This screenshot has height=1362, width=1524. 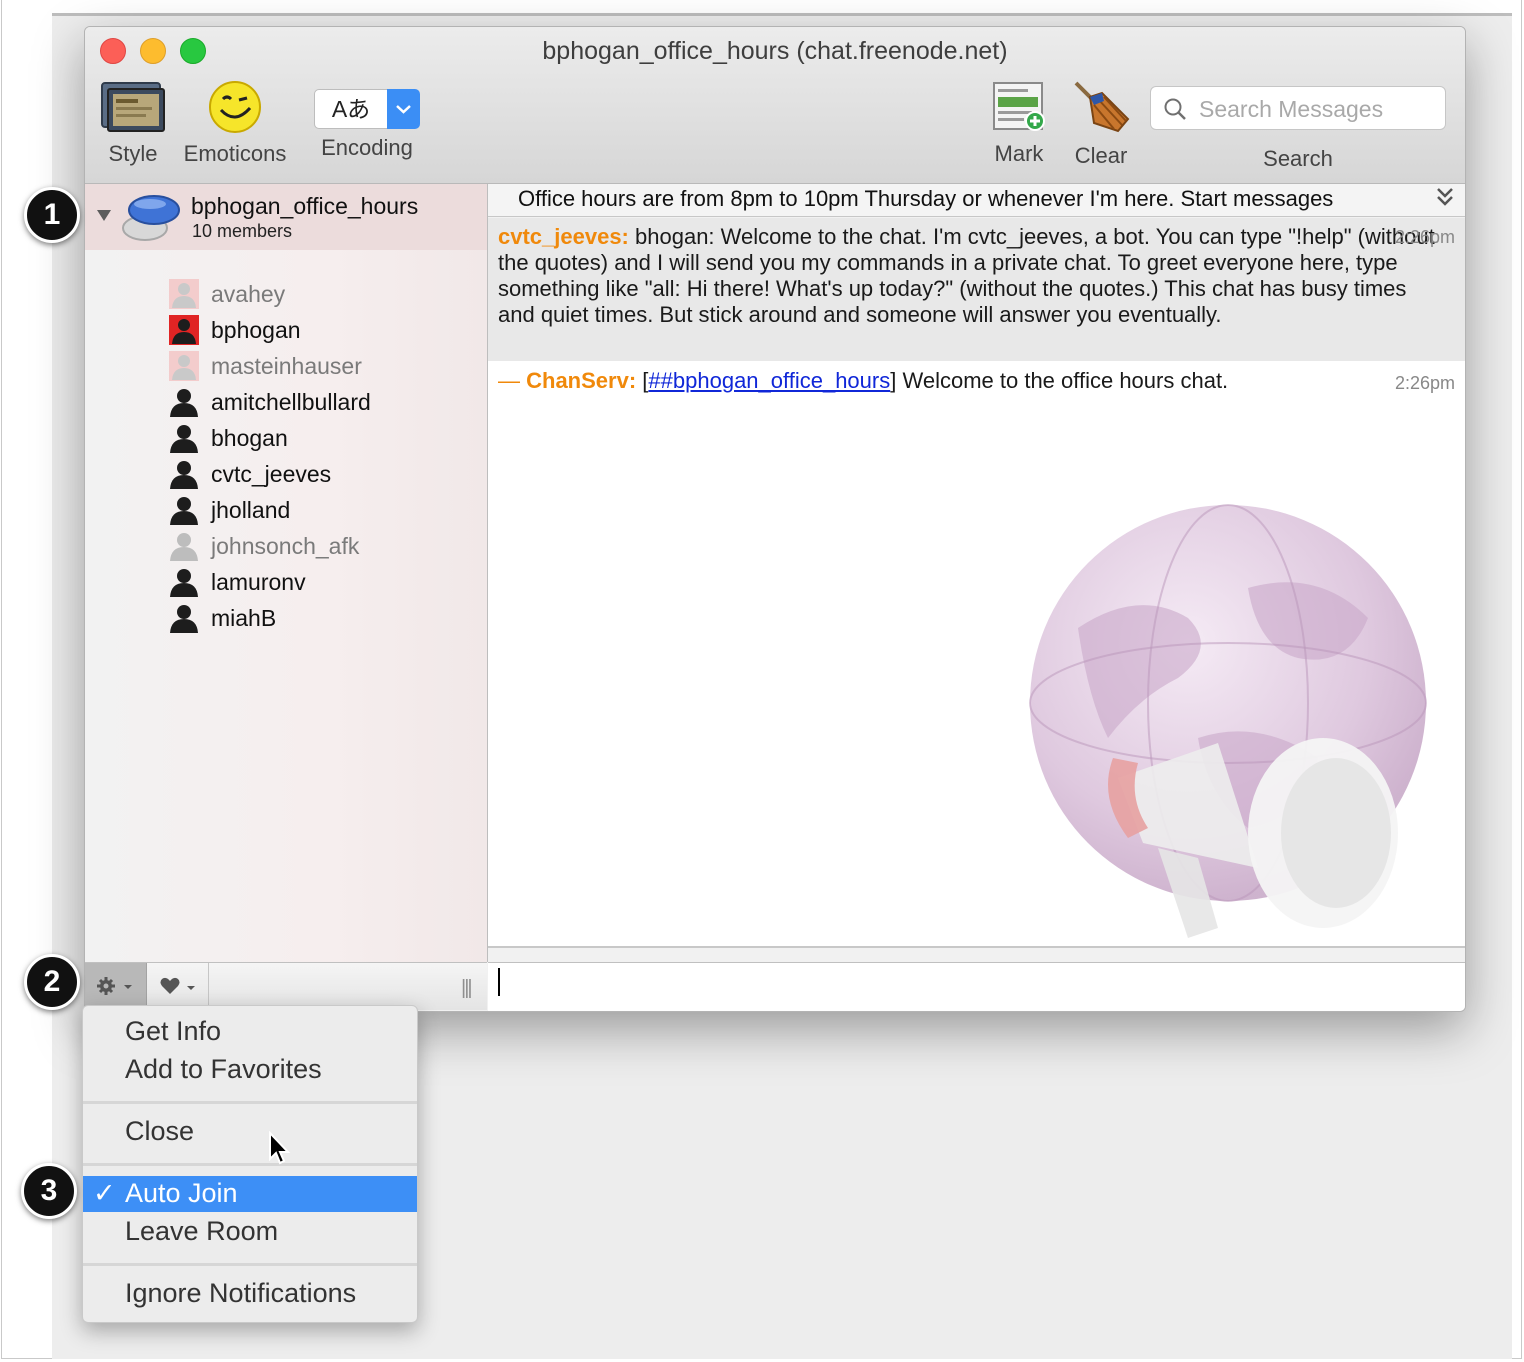 I want to click on encoding-control: Aあ, so click(x=367, y=109).